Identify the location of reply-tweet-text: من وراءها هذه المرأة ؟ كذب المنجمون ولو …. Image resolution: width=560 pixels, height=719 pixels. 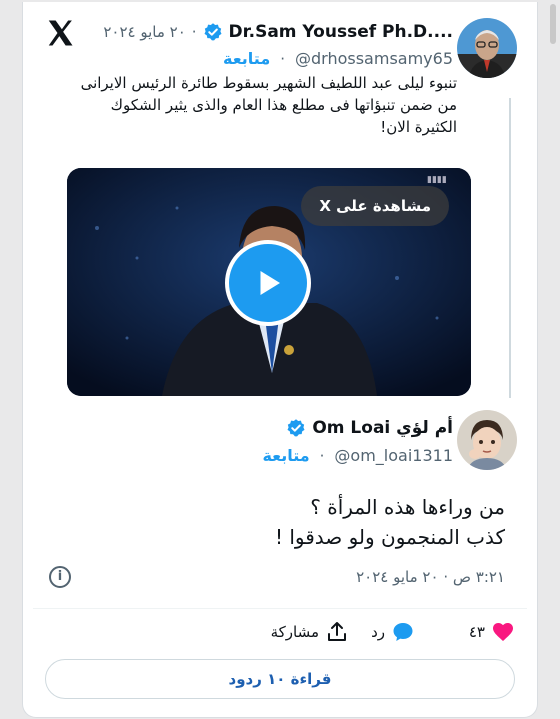
(390, 522).